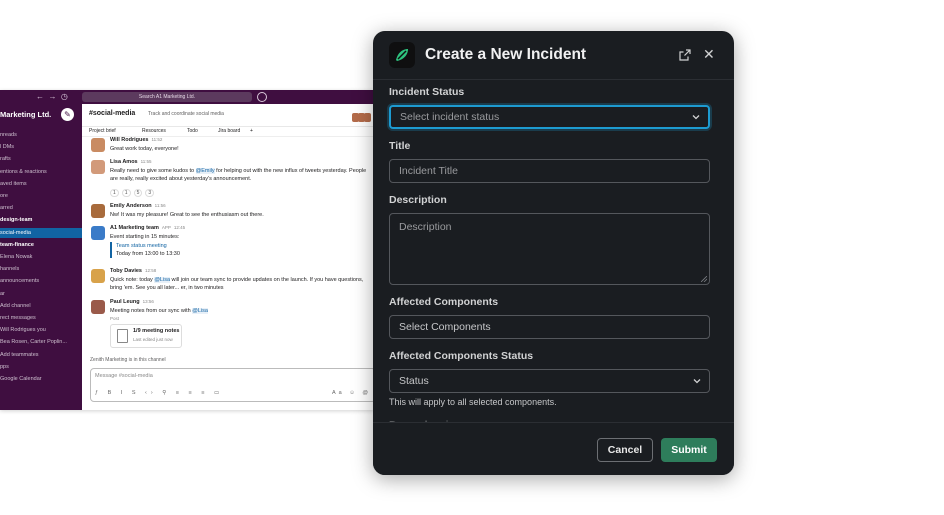 The height and width of the screenshot is (515, 944). What do you see at coordinates (102, 131) in the screenshot?
I see `bookmark-project-brief: Project brief` at bounding box center [102, 131].